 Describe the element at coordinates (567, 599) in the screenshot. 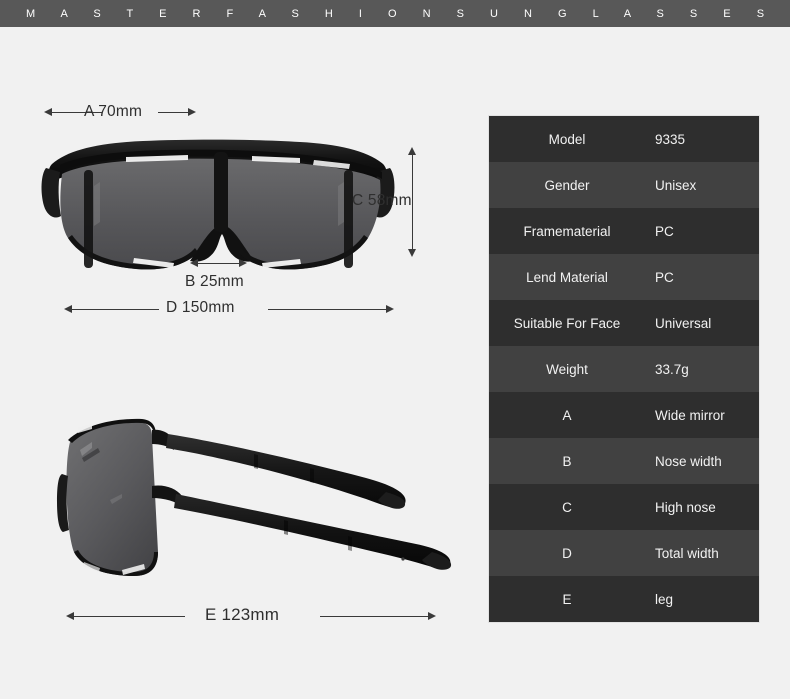

I see `spec-key: E` at that location.